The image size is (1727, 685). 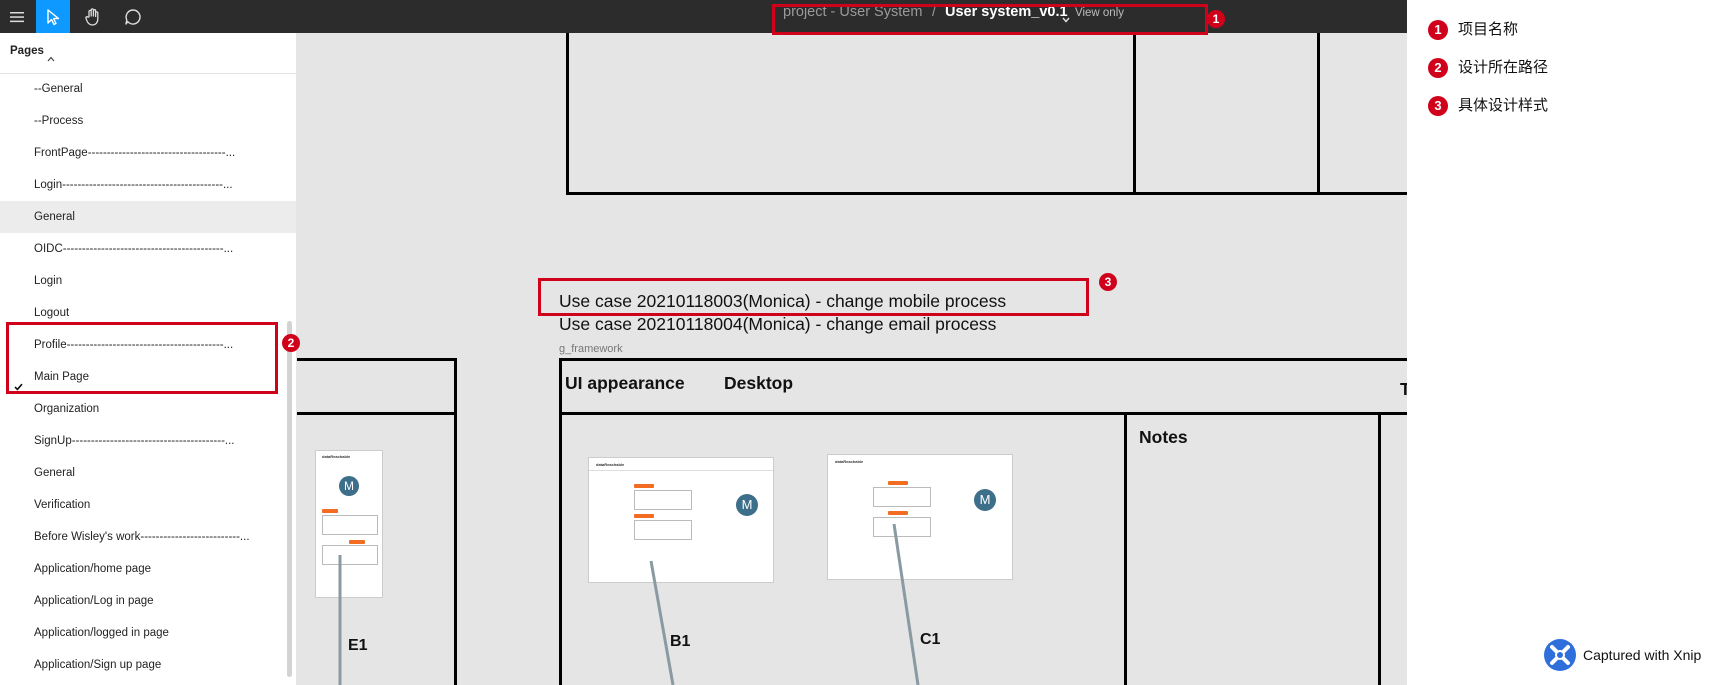 I want to click on page-item: Verification, so click(x=135, y=505).